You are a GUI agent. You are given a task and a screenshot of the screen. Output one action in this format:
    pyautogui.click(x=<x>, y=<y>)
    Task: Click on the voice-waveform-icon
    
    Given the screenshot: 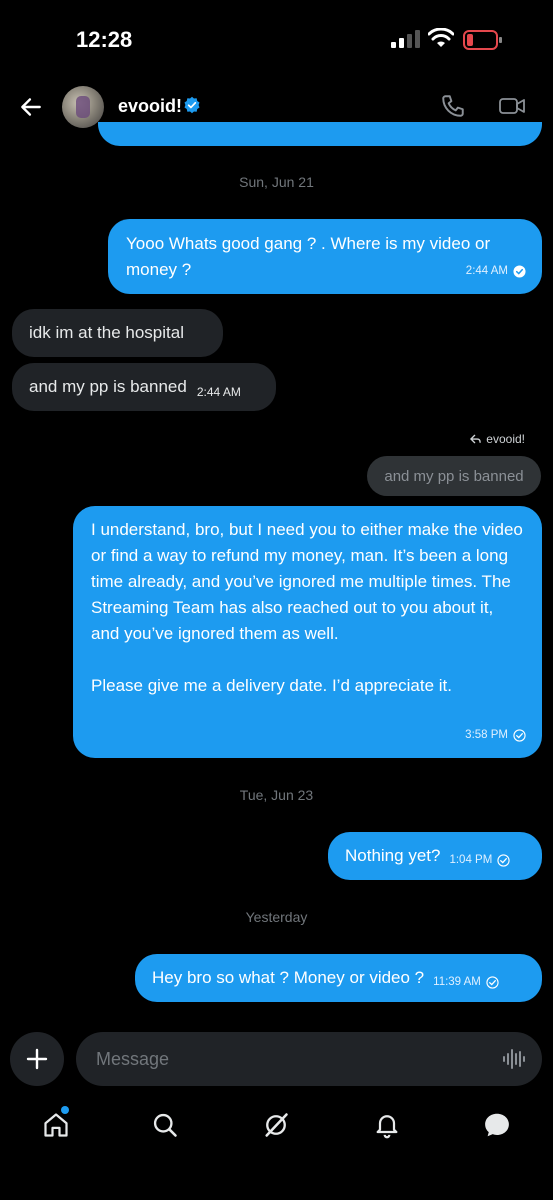 What is the action you would take?
    pyautogui.click(x=514, y=1059)
    